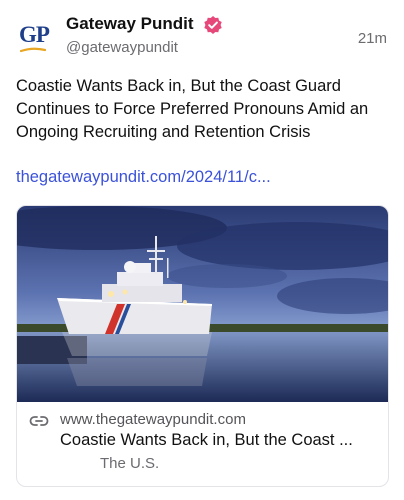 This screenshot has height=500, width=404. Describe the element at coordinates (202, 35) in the screenshot. I see `post-header: GP Gateway Pundit @gatewaypundit 21m` at that location.